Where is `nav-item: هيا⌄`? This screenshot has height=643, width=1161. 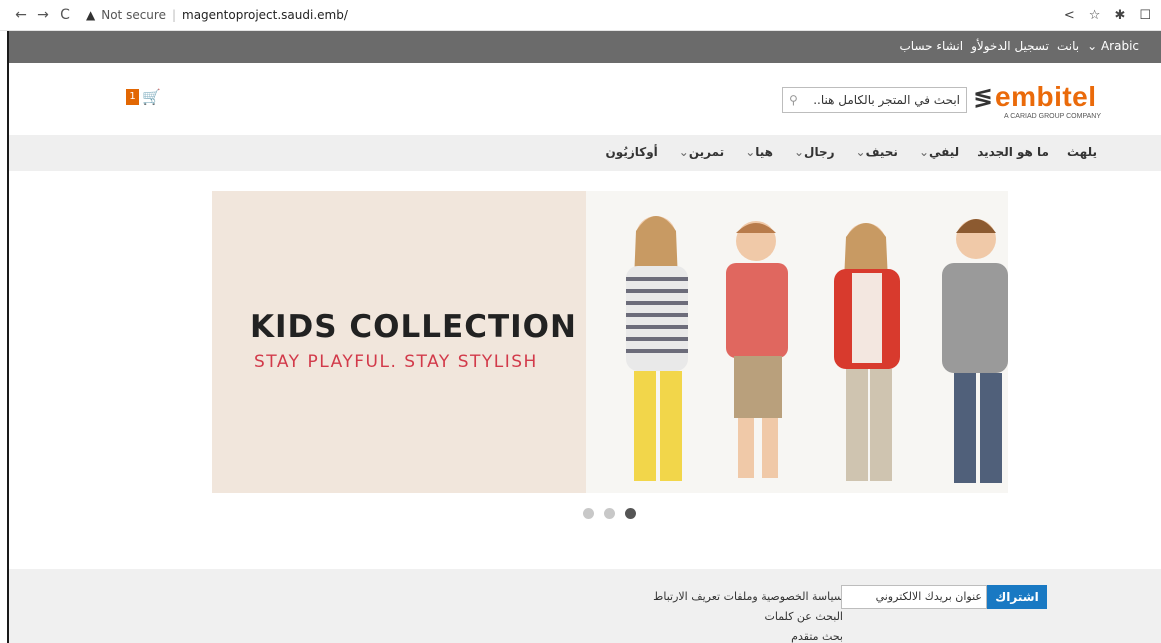 nav-item: هيا⌄ is located at coordinates (757, 152).